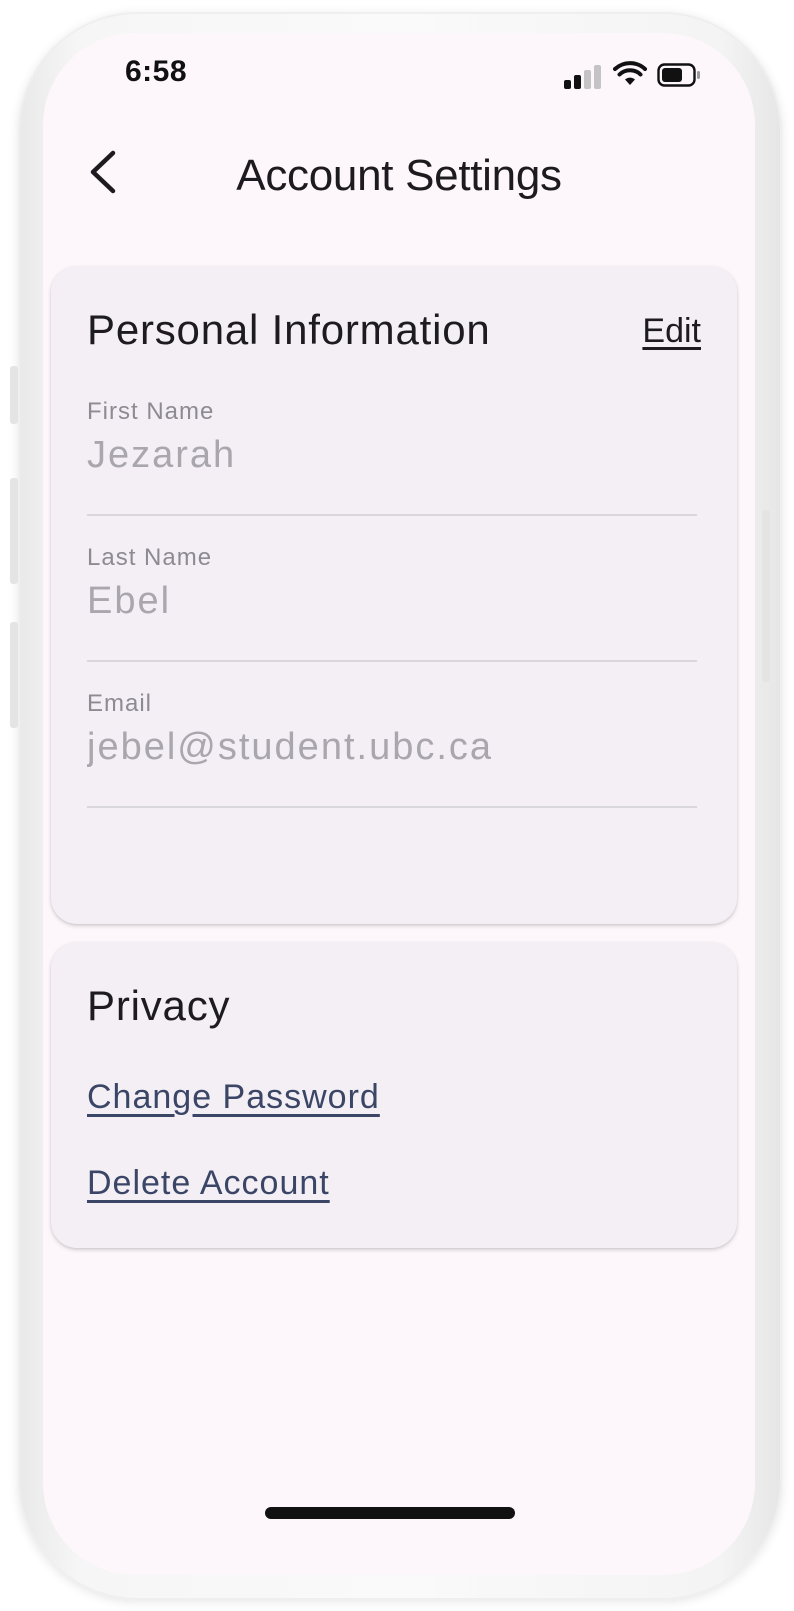 The height and width of the screenshot is (1611, 794). I want to click on volume-up-button, so click(14, 531).